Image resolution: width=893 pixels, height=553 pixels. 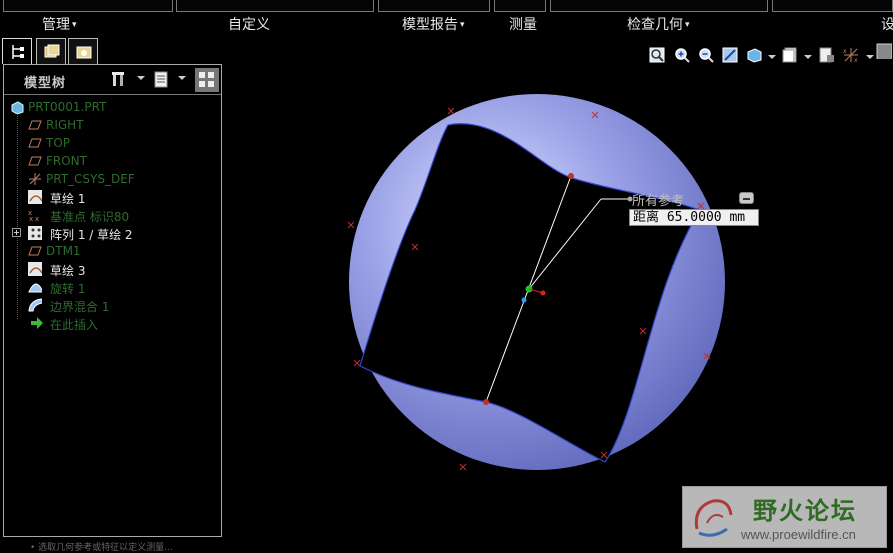 I want to click on csys-icon, so click(x=35, y=179).